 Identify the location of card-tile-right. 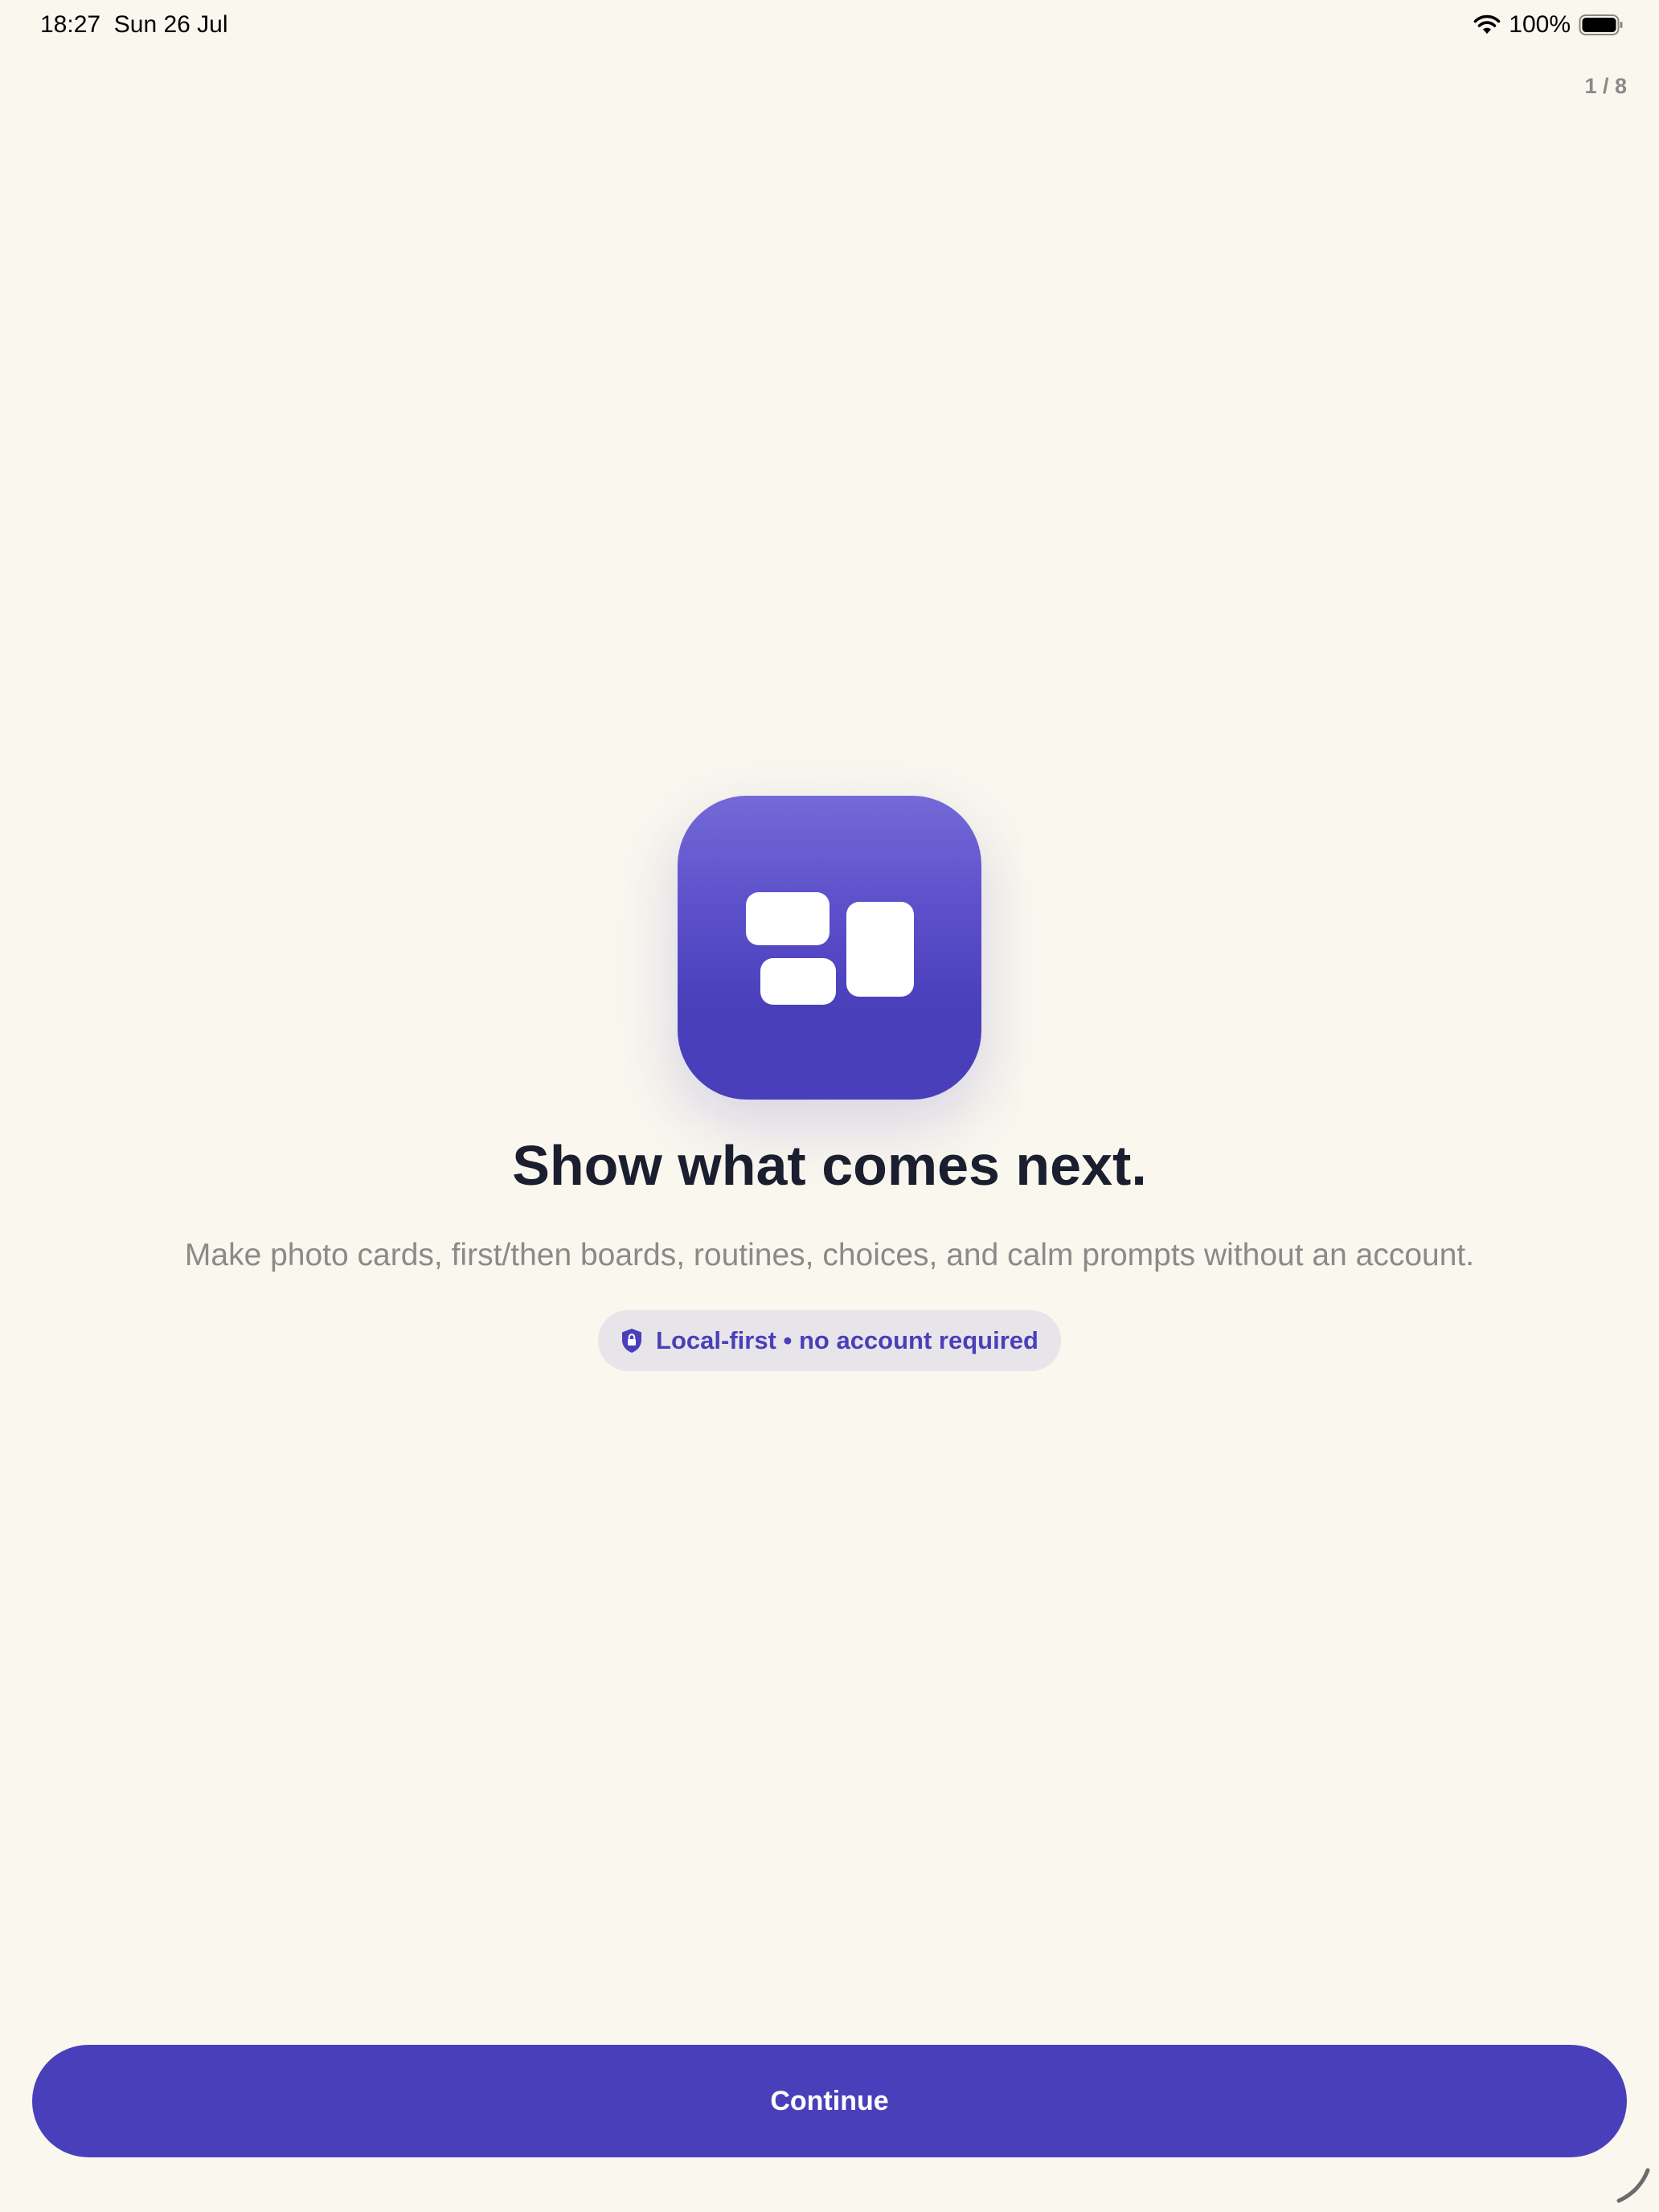
(880, 949).